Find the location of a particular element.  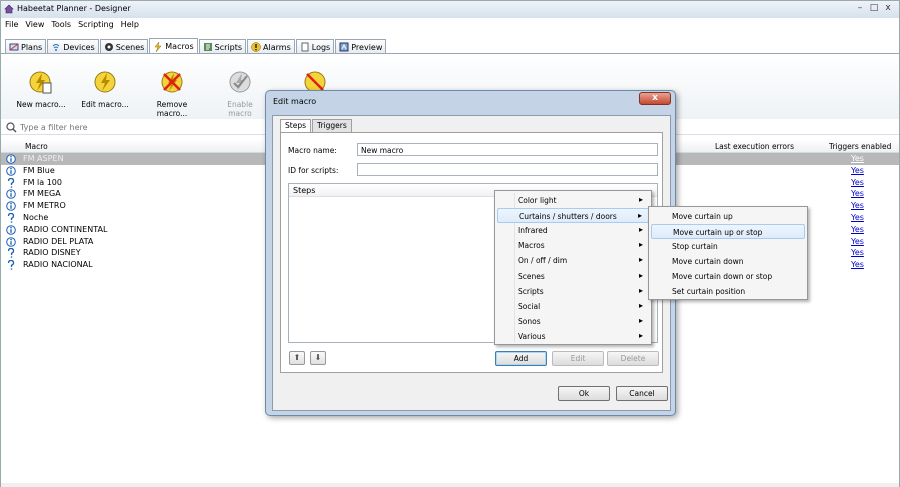

menu-item-set-position: Set curtain position is located at coordinates (728, 291).